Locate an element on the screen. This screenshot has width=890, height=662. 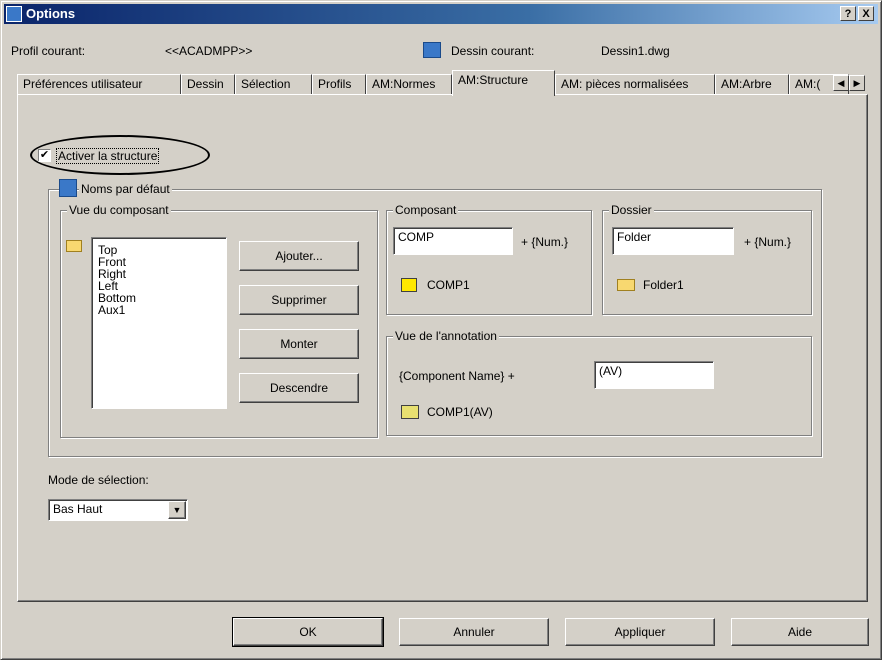
tab-preferences: Préférences utilisateur is located at coordinates (99, 84).